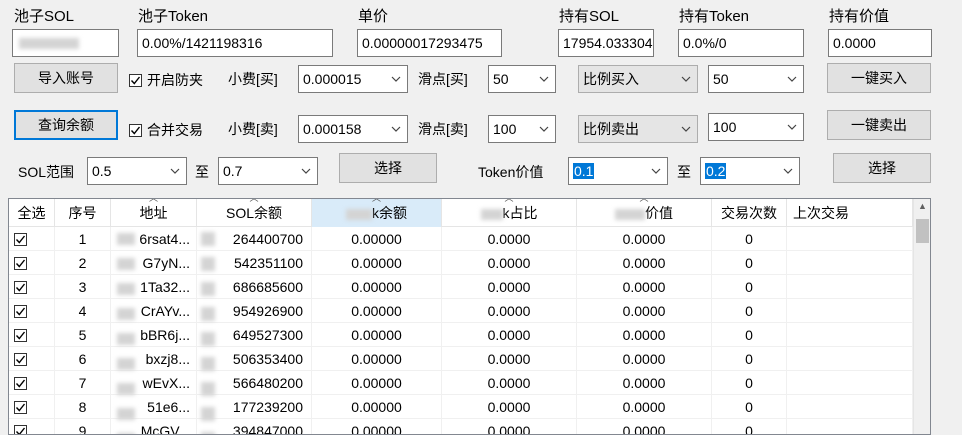  What do you see at coordinates (83, 383) in the screenshot?
I see `cell-idx: 7` at bounding box center [83, 383].